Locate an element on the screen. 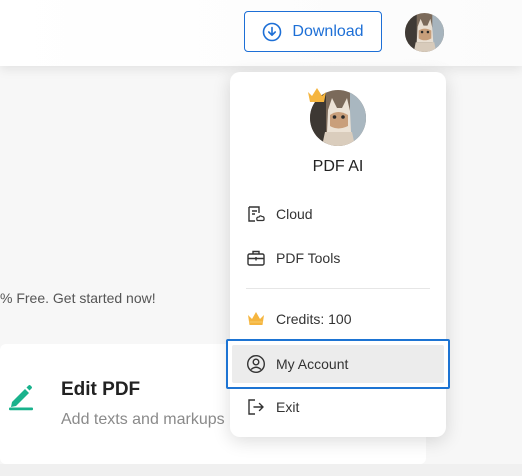 The width and height of the screenshot is (522, 476). menu-item-exit: Exit is located at coordinates (338, 407).